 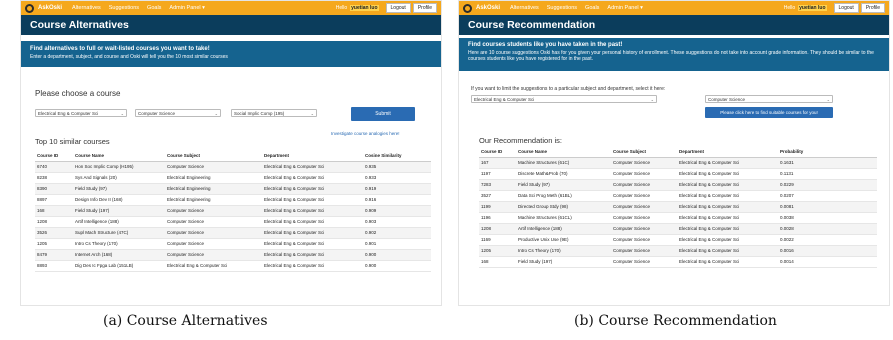 I want to click on table-cell: Directed Group Stdy (98), so click(x=563, y=207).